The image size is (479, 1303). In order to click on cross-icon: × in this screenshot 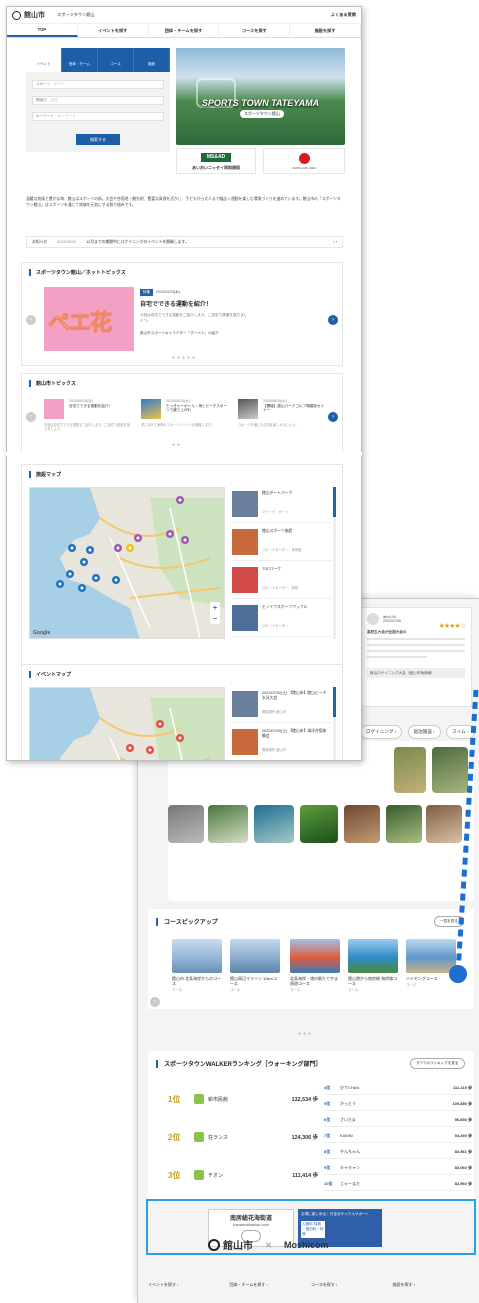, I will do `click(269, 1244)`.